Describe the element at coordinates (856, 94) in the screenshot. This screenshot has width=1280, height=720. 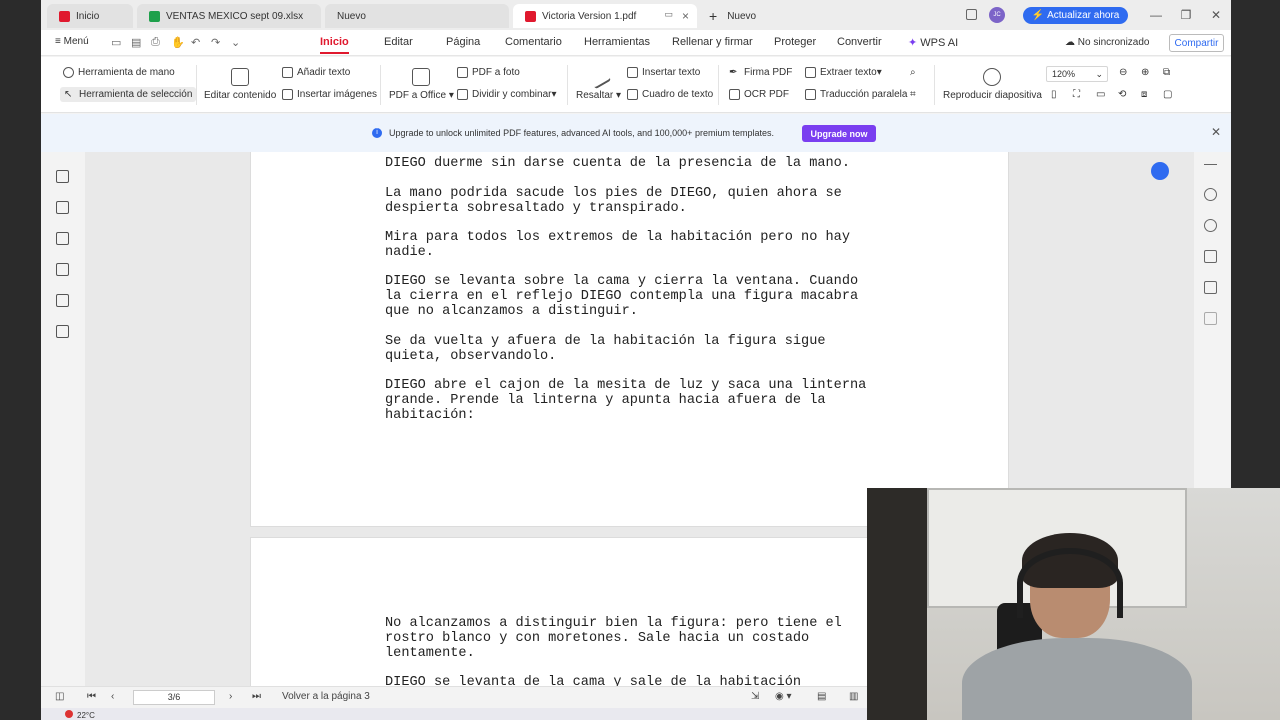
I see `parallel-translation-button: Traducción paralela` at that location.